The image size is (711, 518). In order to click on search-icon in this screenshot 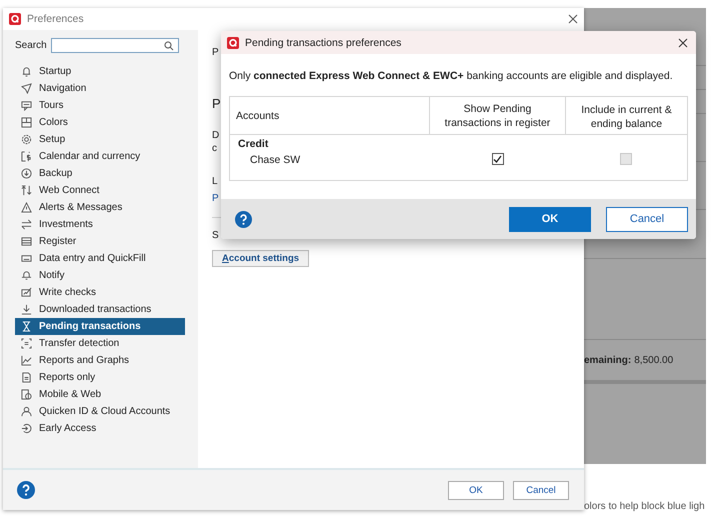, I will do `click(169, 45)`.